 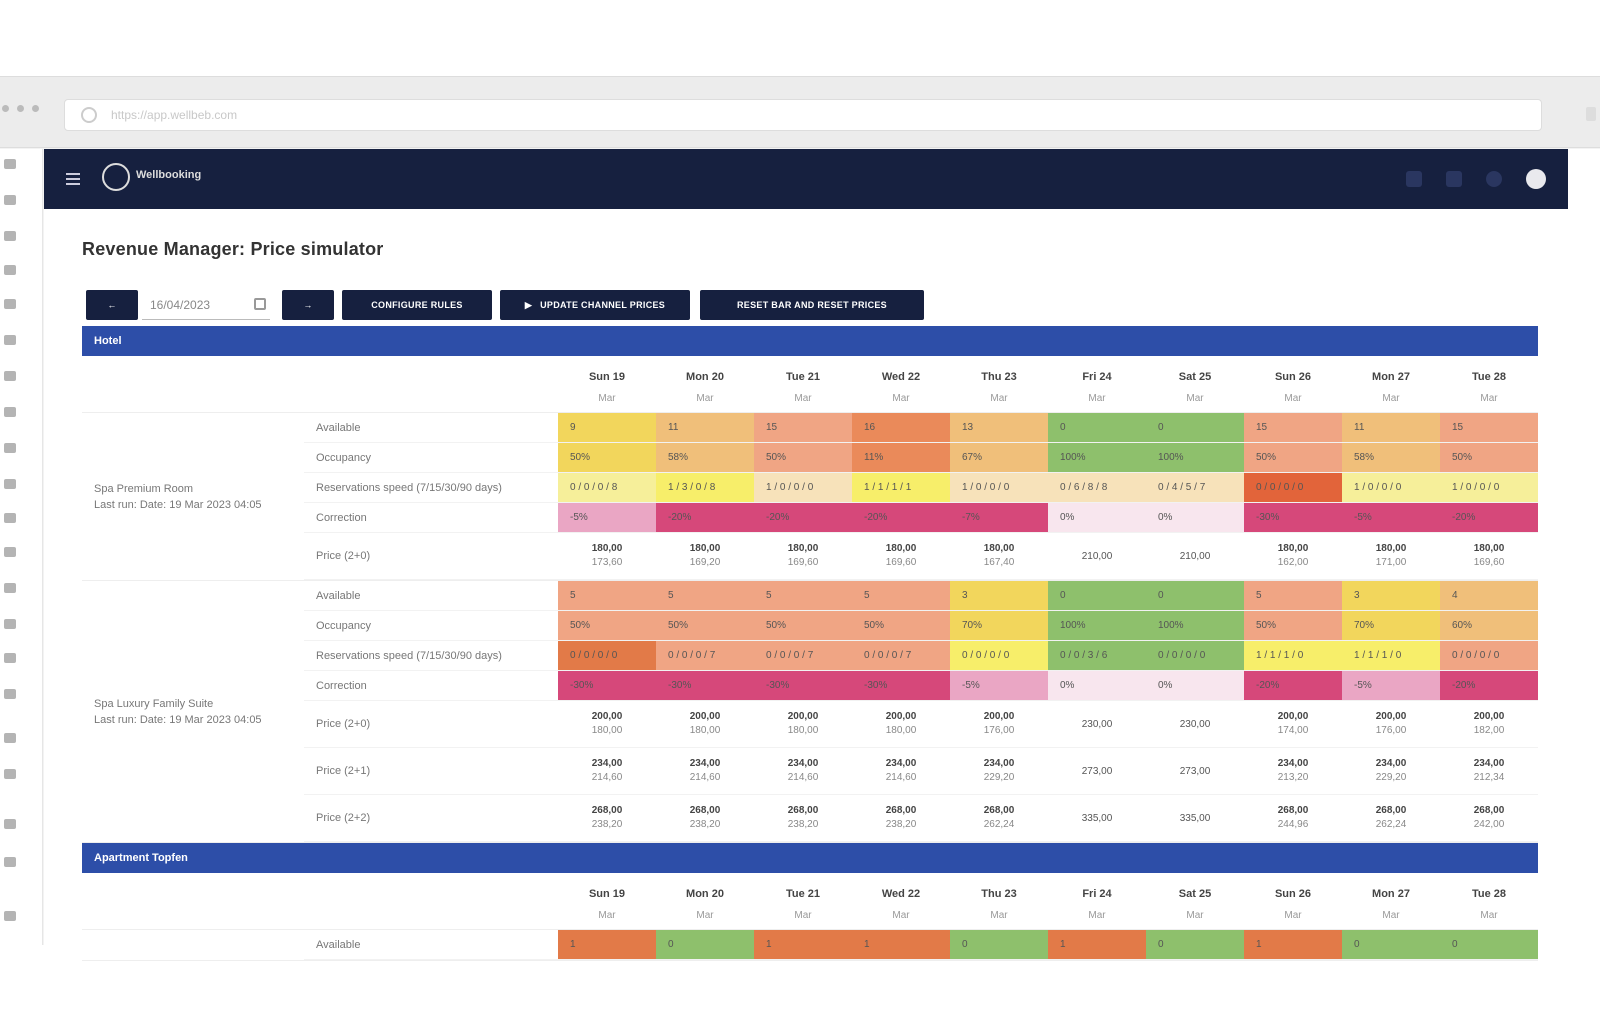 I want to click on browser-menu-icon, so click(x=1591, y=114).